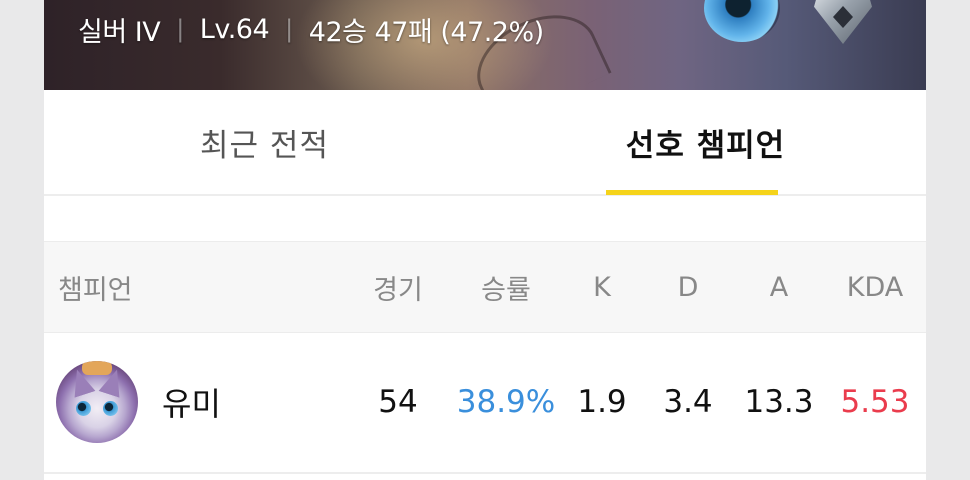 The width and height of the screenshot is (970, 480). I want to click on tab-recent-matches: 최근 전적, so click(264, 142).